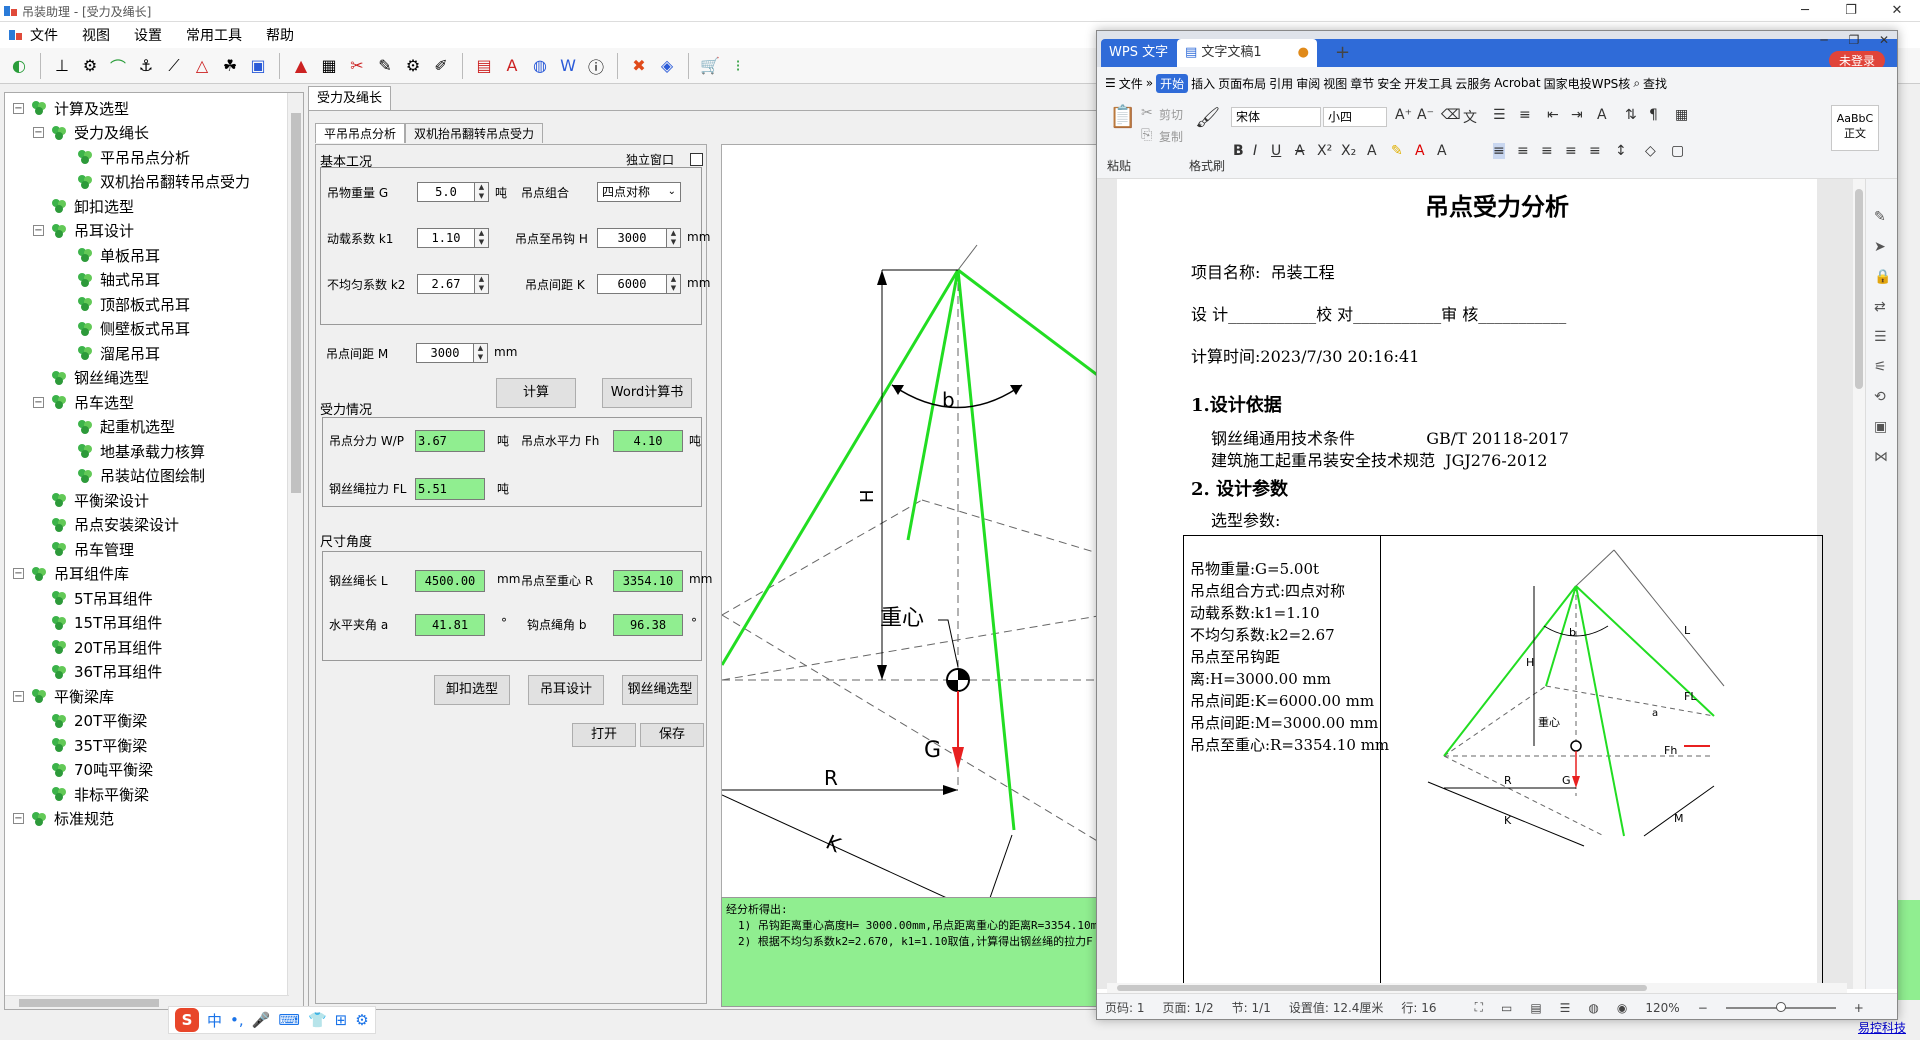  I want to click on tree-item: 溜尾吊耳, so click(109, 353).